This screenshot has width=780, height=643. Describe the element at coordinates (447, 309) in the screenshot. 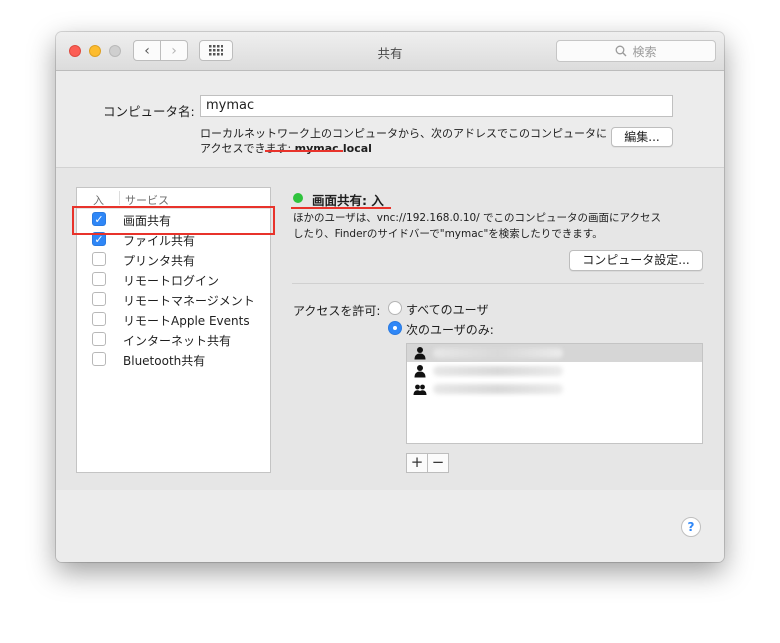

I see `radio-all-users-label: すべてのユーザ` at that location.